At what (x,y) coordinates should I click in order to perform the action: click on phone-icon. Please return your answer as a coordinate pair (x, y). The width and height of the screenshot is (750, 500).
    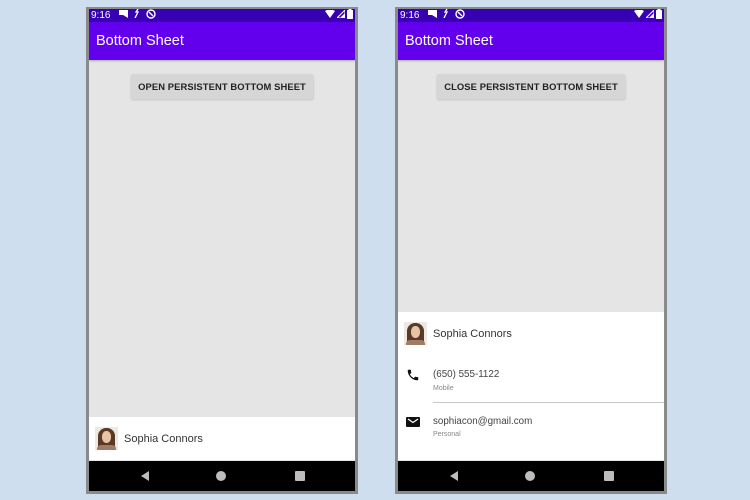
    Looking at the image, I should click on (413, 375).